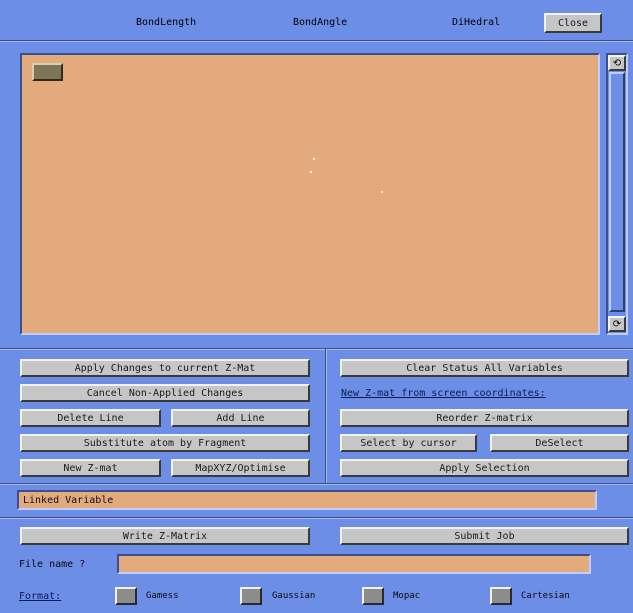 The image size is (633, 613). Describe the element at coordinates (559, 443) in the screenshot. I see `deselect-button: DeSelect` at that location.